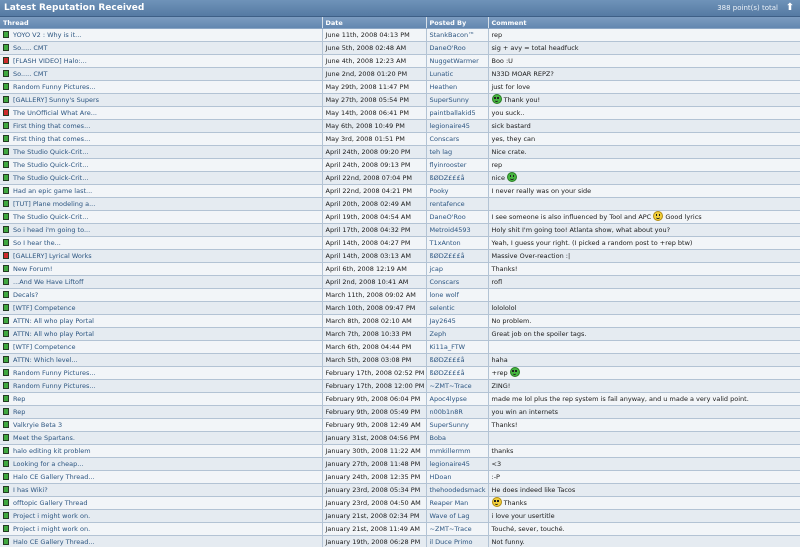 The width and height of the screenshot is (800, 547). Describe the element at coordinates (374, 74) in the screenshot. I see `date-cell: June 2nd, 2008 01:20 PM` at that location.